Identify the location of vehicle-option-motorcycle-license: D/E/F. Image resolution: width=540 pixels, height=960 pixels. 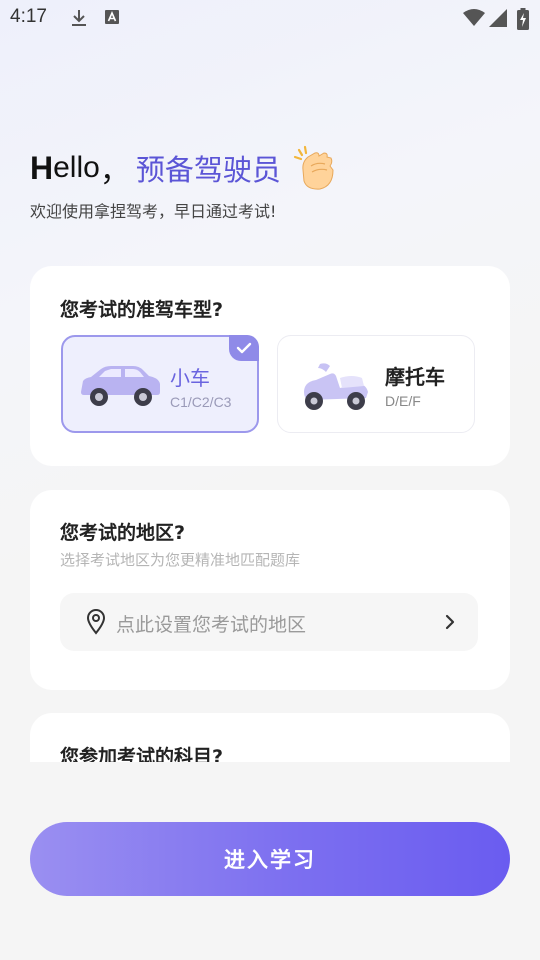
(403, 401).